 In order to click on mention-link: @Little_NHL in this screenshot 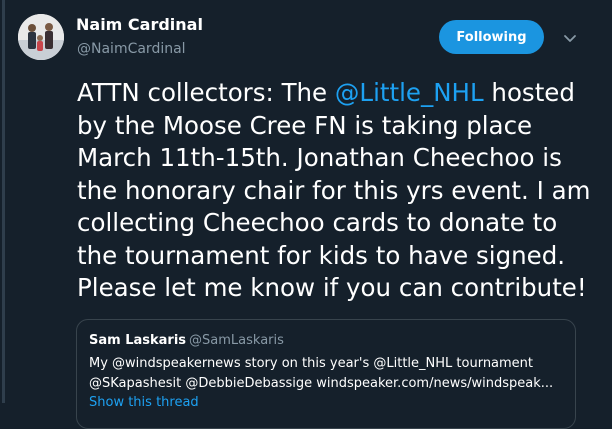, I will do `click(409, 92)`.